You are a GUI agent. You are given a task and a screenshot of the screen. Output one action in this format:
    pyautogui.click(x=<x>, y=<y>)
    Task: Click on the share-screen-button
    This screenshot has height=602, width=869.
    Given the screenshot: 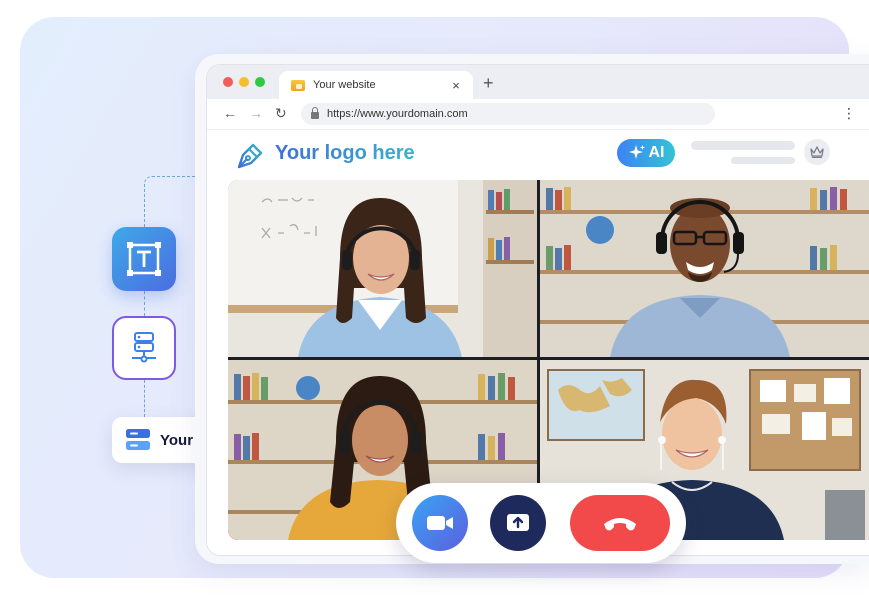 What is the action you would take?
    pyautogui.click(x=518, y=523)
    